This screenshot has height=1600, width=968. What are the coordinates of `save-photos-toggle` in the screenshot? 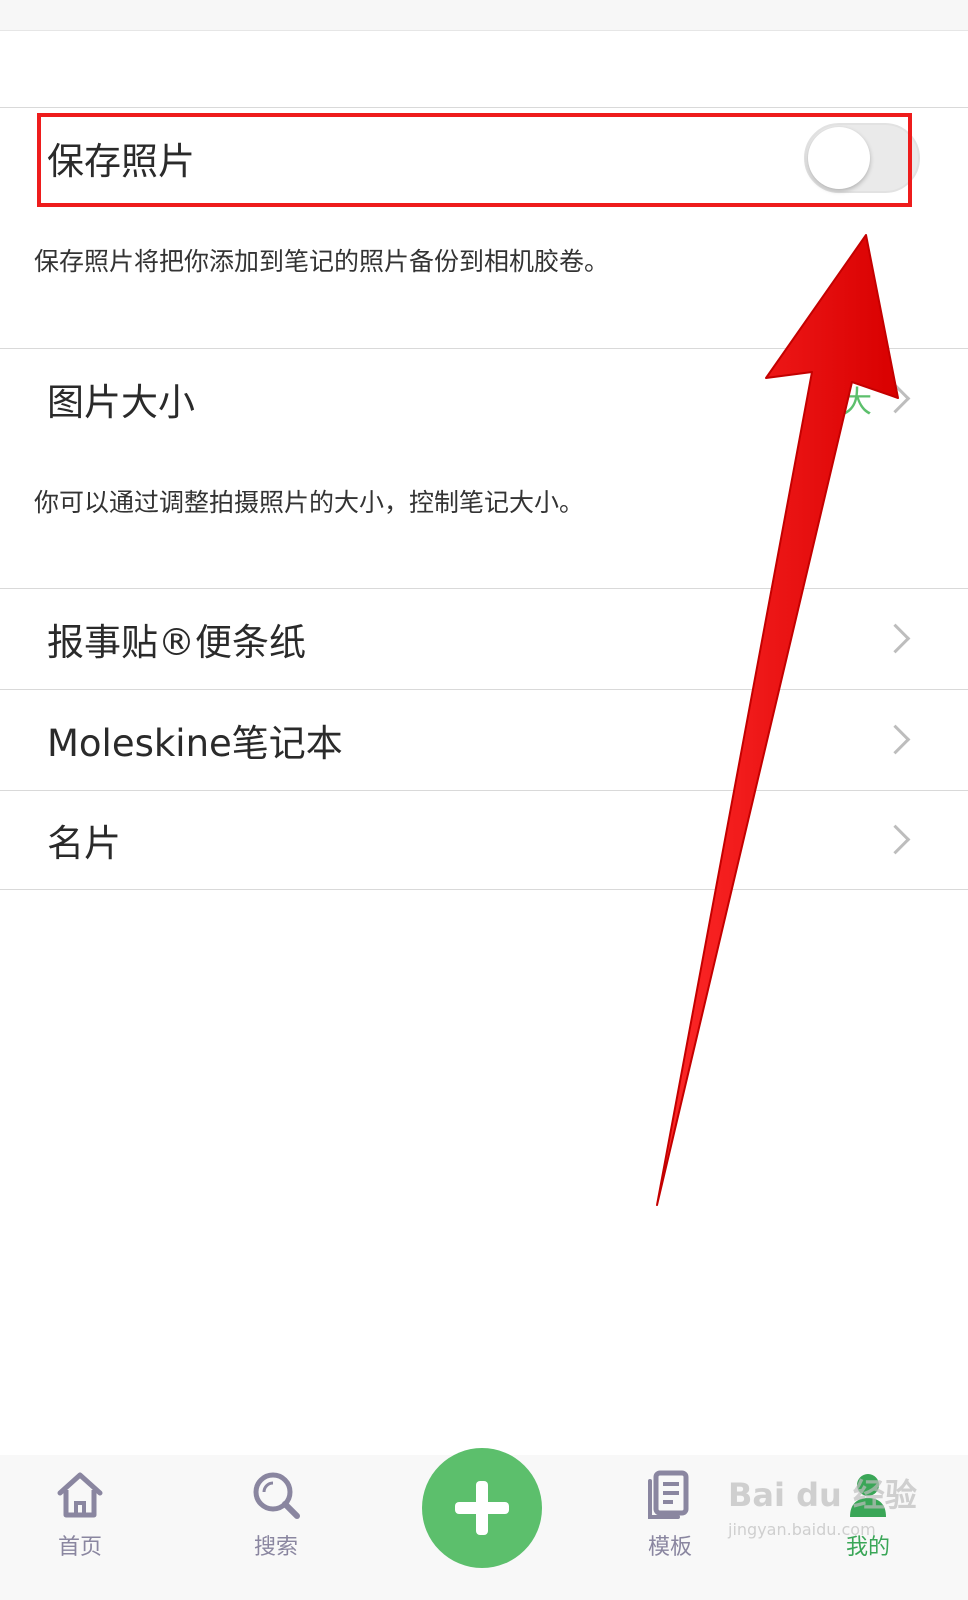 It's located at (862, 157).